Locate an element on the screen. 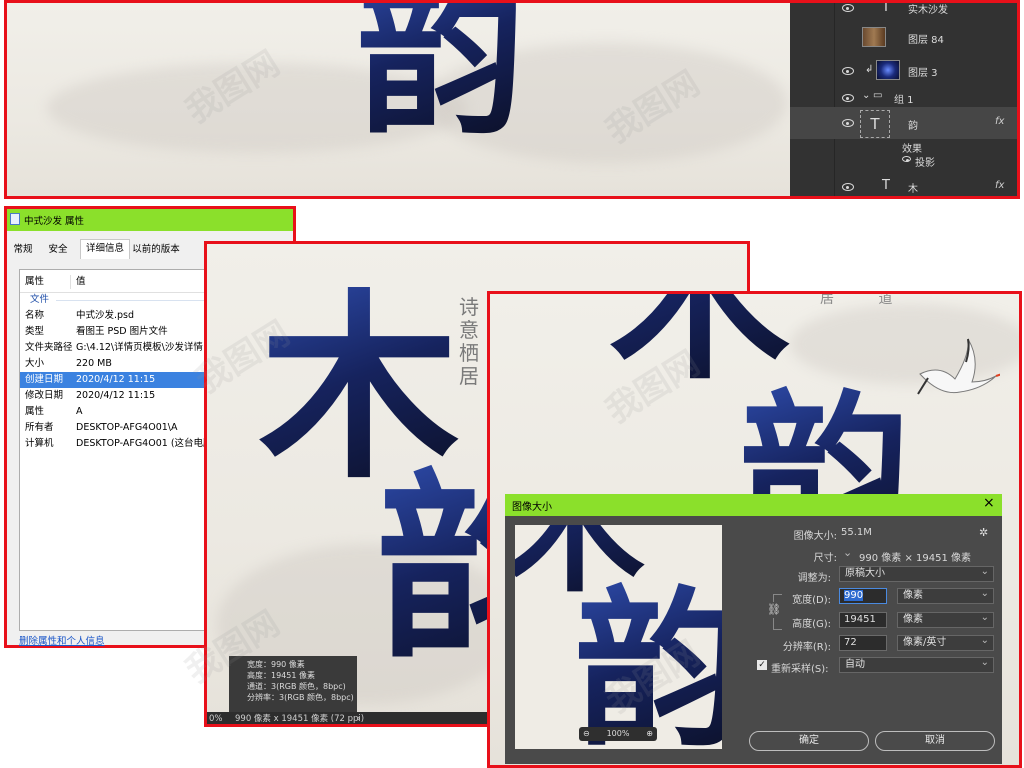 The width and height of the screenshot is (1024, 768). resolution-input: 72 is located at coordinates (863, 643).